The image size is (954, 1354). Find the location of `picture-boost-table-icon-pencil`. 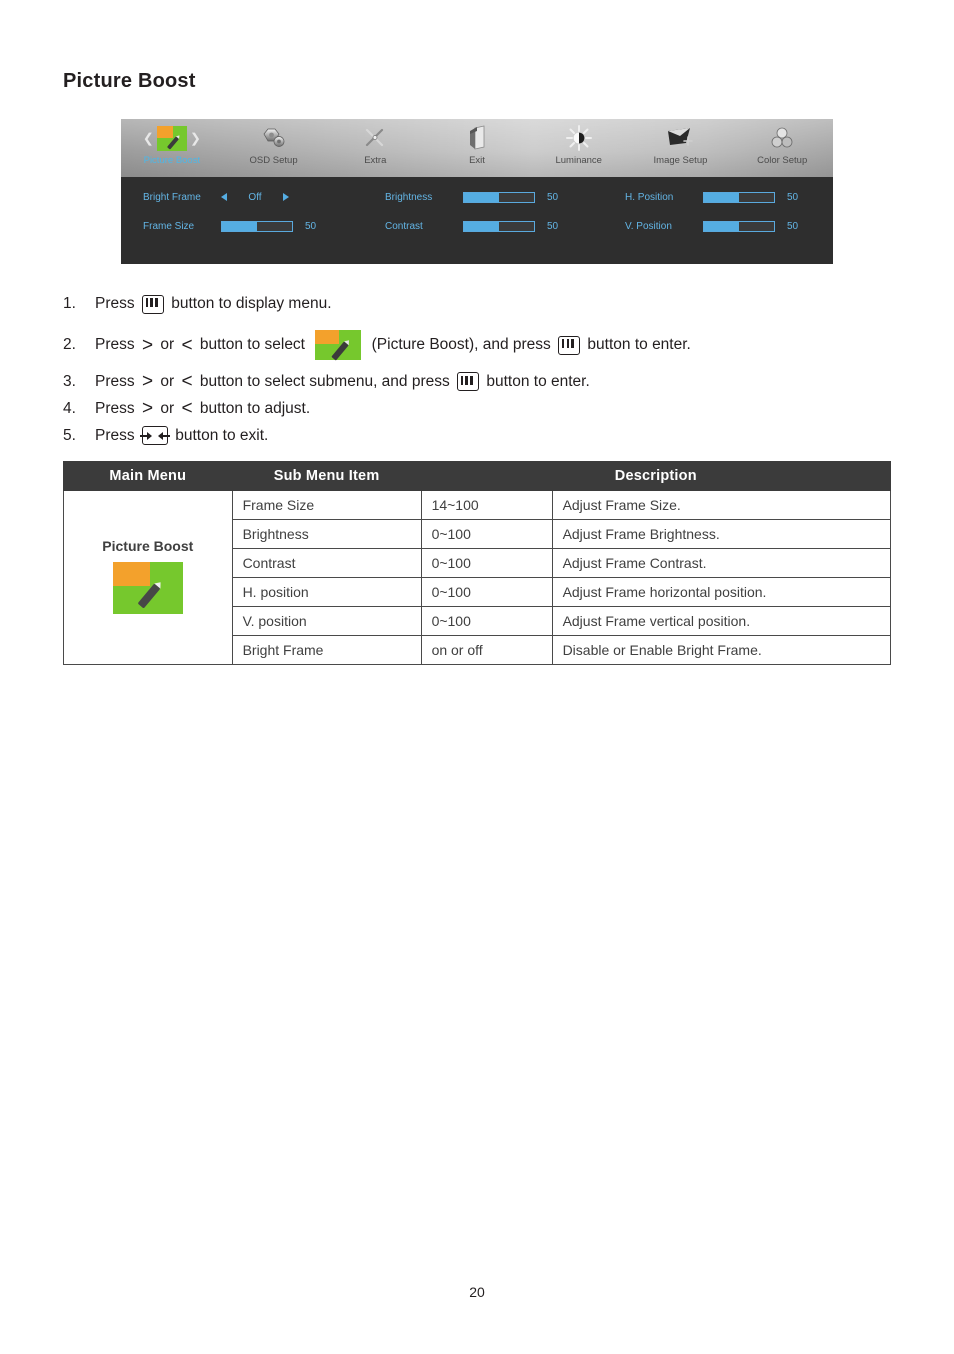

picture-boost-table-icon-pencil is located at coordinates (149, 596).